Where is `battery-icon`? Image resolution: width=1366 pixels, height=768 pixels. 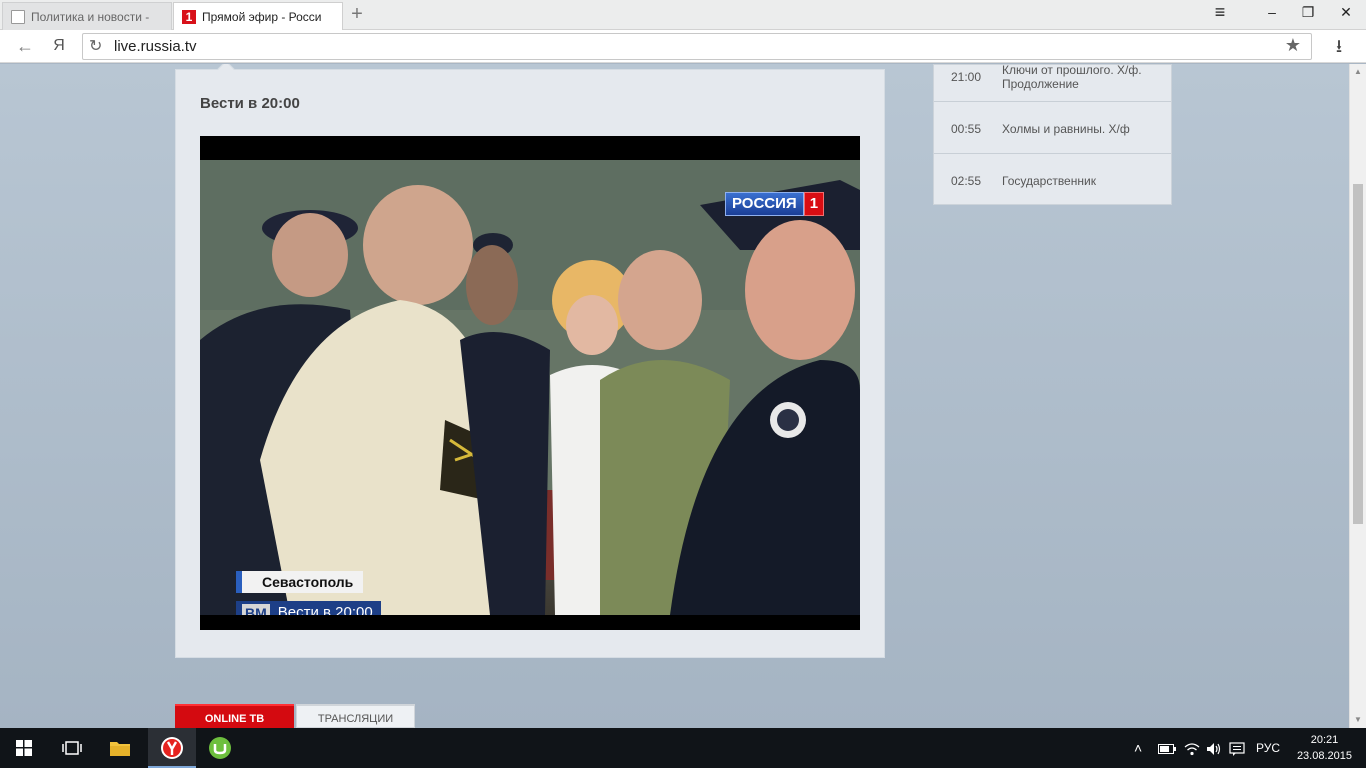
battery-icon is located at coordinates (1167, 748).